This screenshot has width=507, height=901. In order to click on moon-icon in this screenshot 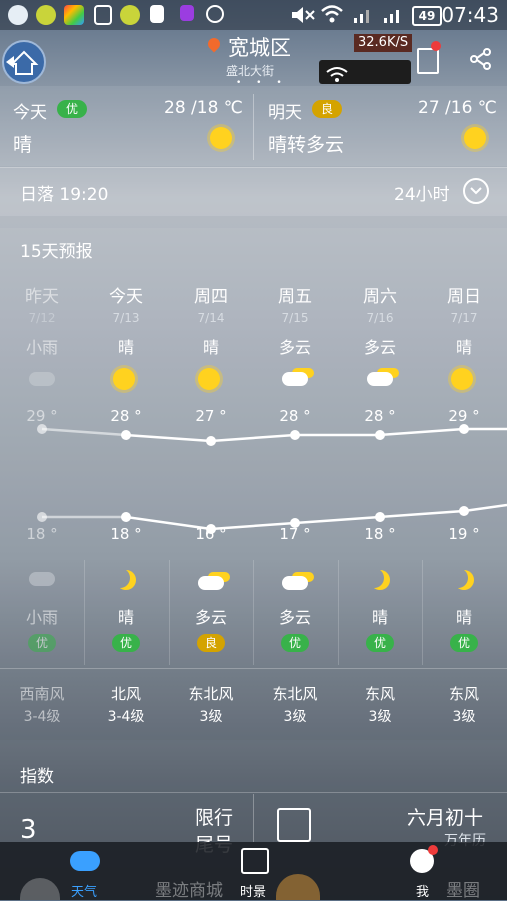, I will do `click(464, 580)`.